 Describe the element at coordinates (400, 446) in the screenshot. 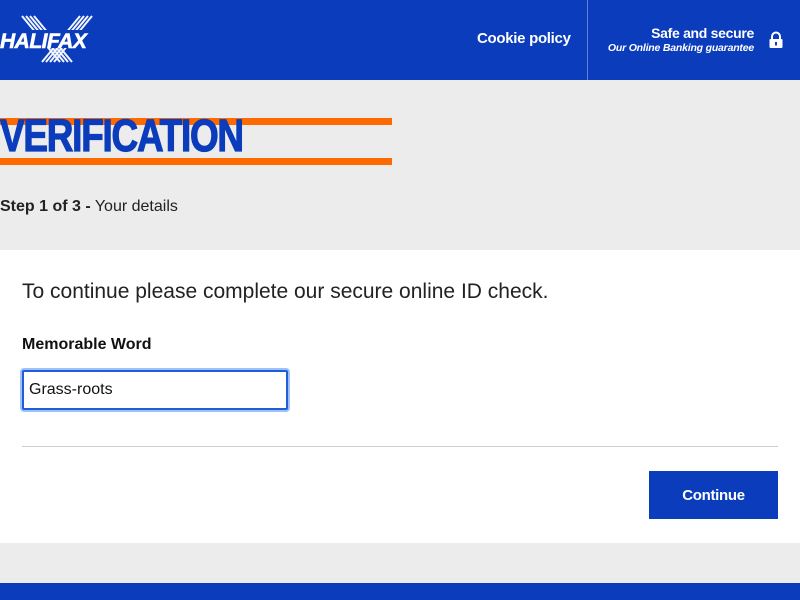

I see `form-divider` at that location.